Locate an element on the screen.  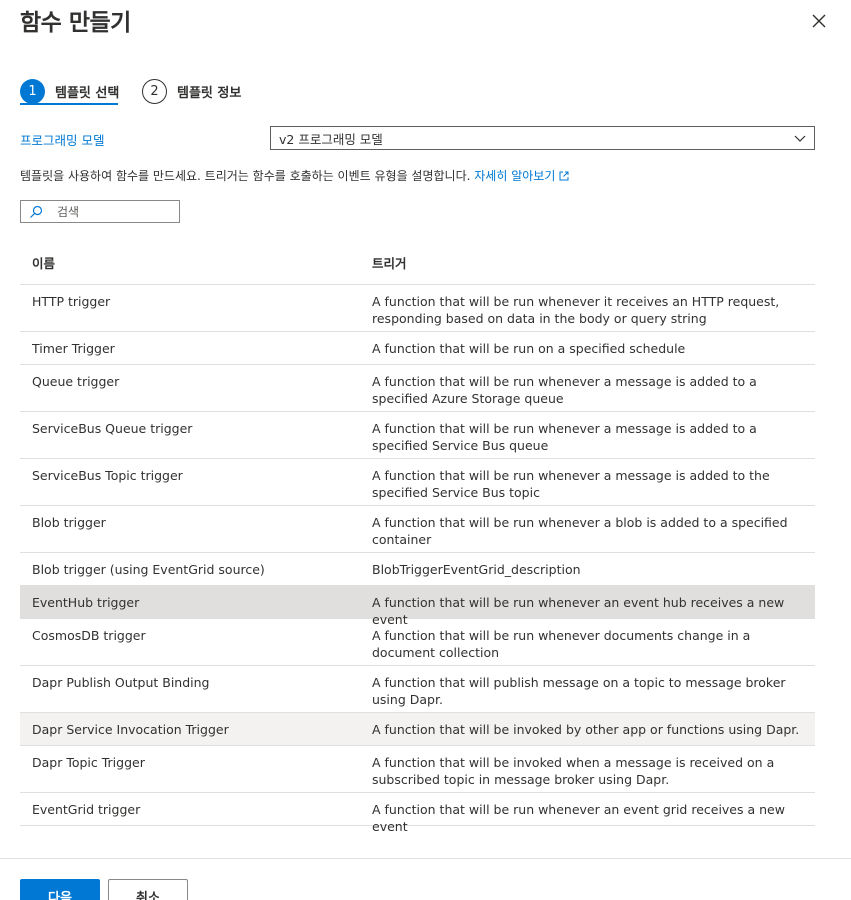
step-label: 템플릿 정보 is located at coordinates (209, 93).